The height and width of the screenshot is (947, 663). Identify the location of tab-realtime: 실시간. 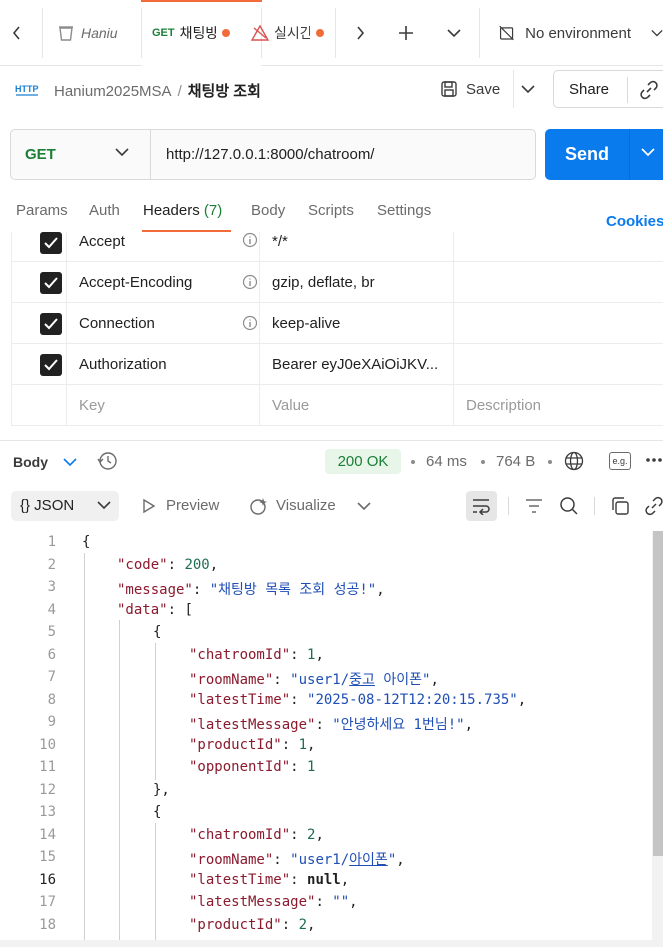
(290, 33).